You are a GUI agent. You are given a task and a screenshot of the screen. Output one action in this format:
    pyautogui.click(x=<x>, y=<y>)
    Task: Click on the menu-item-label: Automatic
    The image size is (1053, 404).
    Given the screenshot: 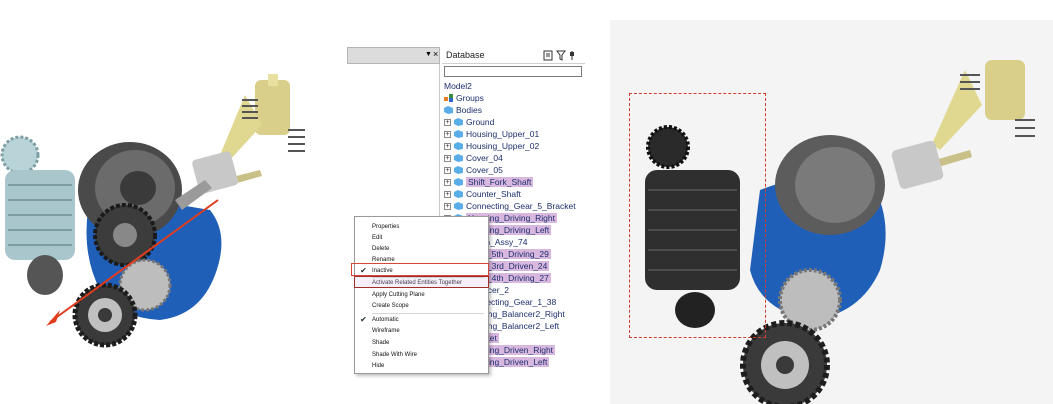 What is the action you would take?
    pyautogui.click(x=385, y=320)
    